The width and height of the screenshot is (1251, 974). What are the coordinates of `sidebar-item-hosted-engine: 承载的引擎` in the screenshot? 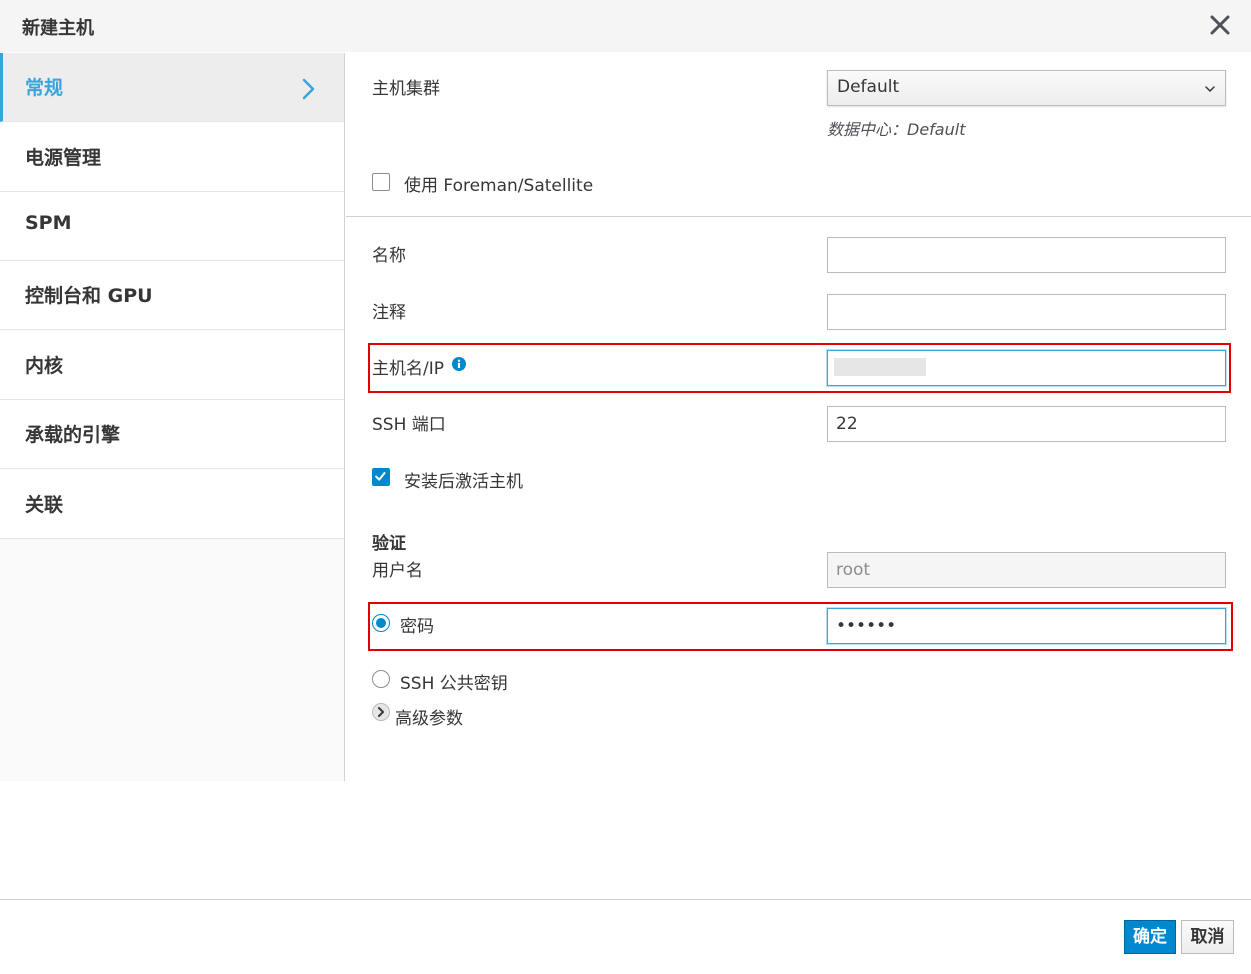 It's located at (172, 434).